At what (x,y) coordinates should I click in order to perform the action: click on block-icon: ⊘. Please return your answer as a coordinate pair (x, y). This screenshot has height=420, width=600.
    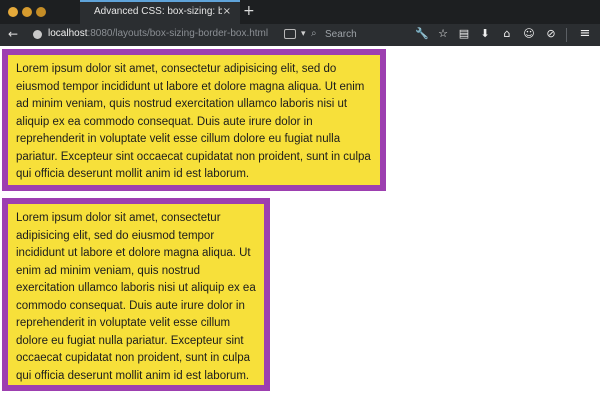
    Looking at the image, I should click on (551, 34).